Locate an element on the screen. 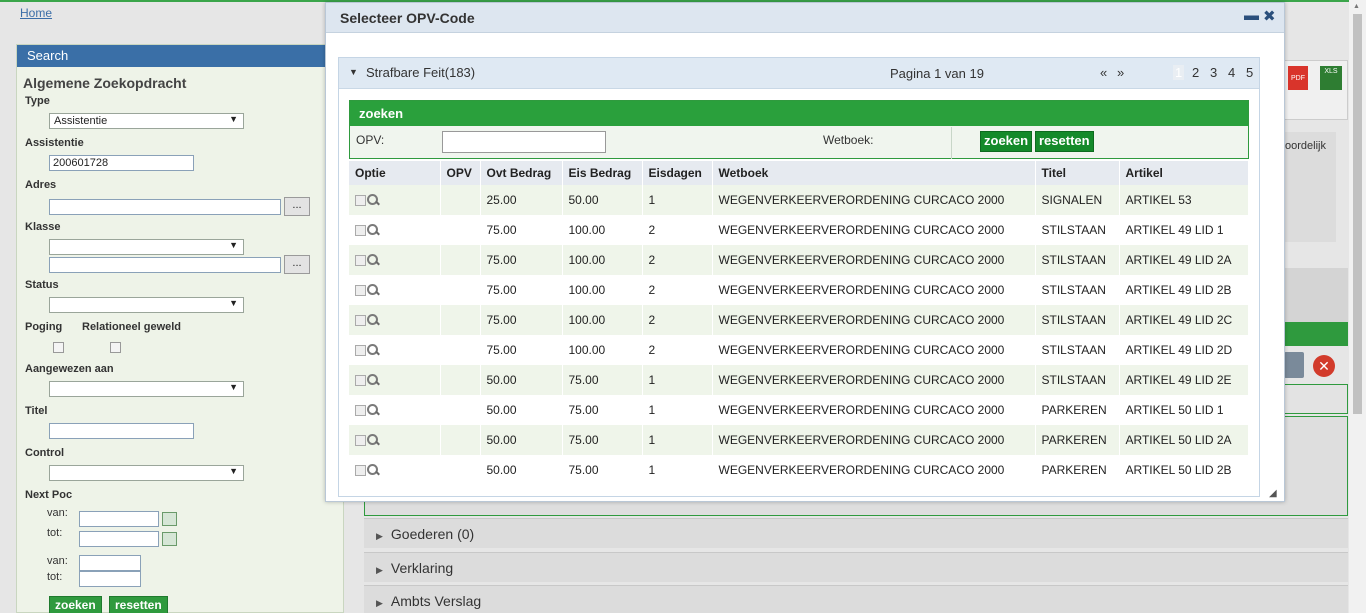 The image size is (1366, 613). column-header-wetboek: Wetboek is located at coordinates (874, 173).